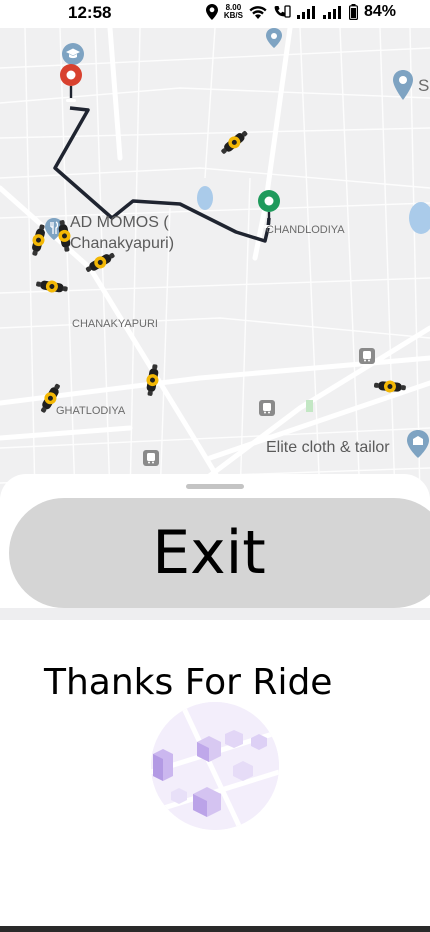 This screenshot has height=932, width=430. What do you see at coordinates (379, 11) in the screenshot?
I see `battery-percent: 84%` at bounding box center [379, 11].